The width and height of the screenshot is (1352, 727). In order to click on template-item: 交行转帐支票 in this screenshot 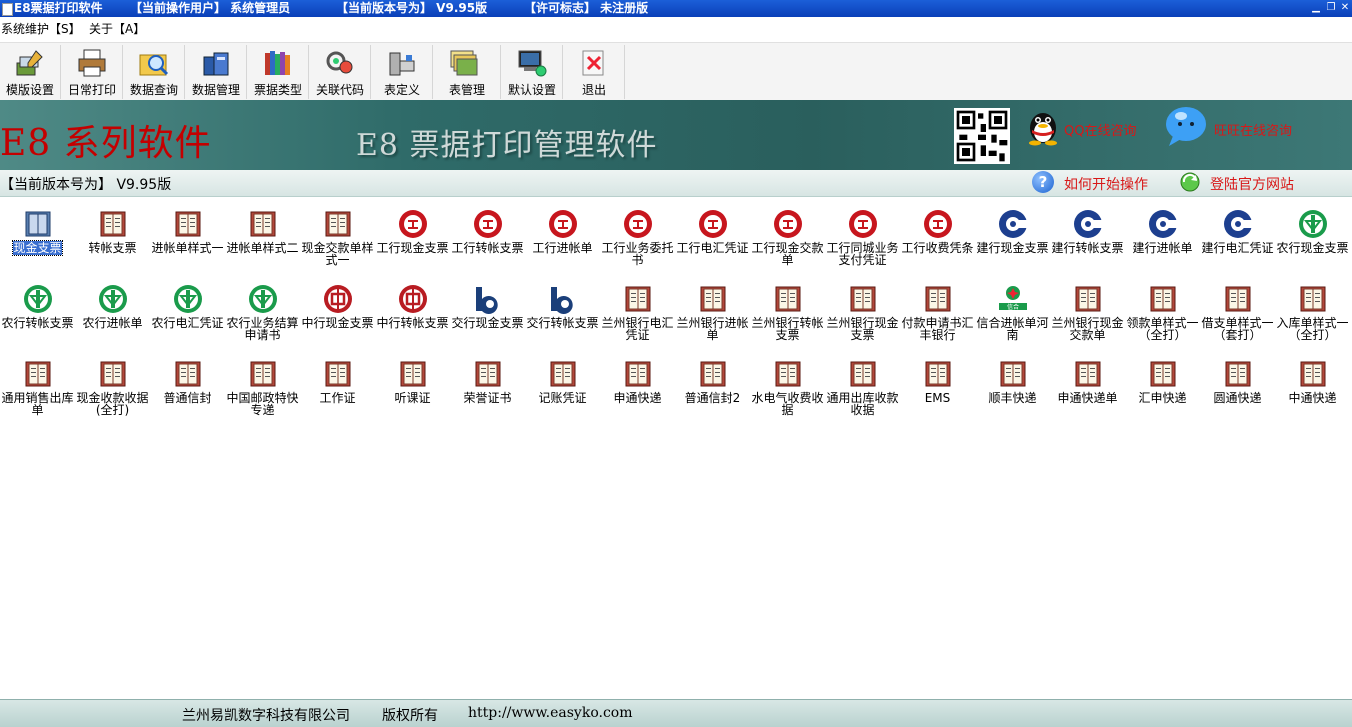, I will do `click(562, 314)`.